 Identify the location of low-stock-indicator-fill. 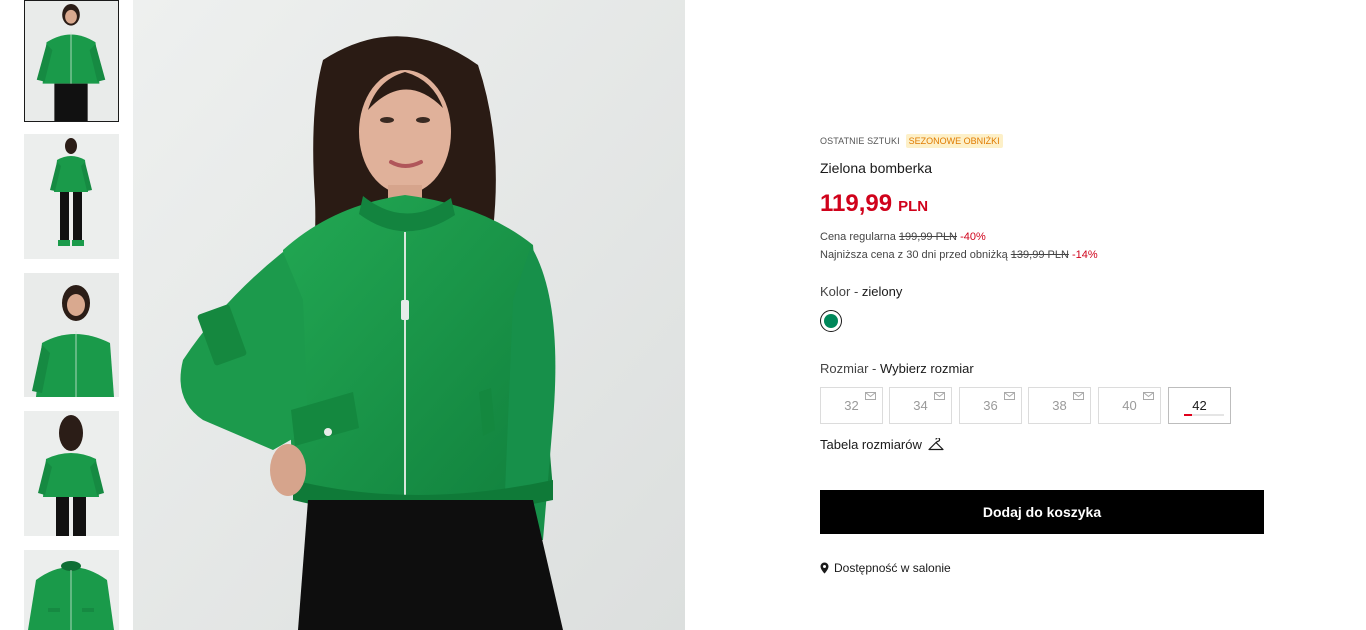
(1188, 415).